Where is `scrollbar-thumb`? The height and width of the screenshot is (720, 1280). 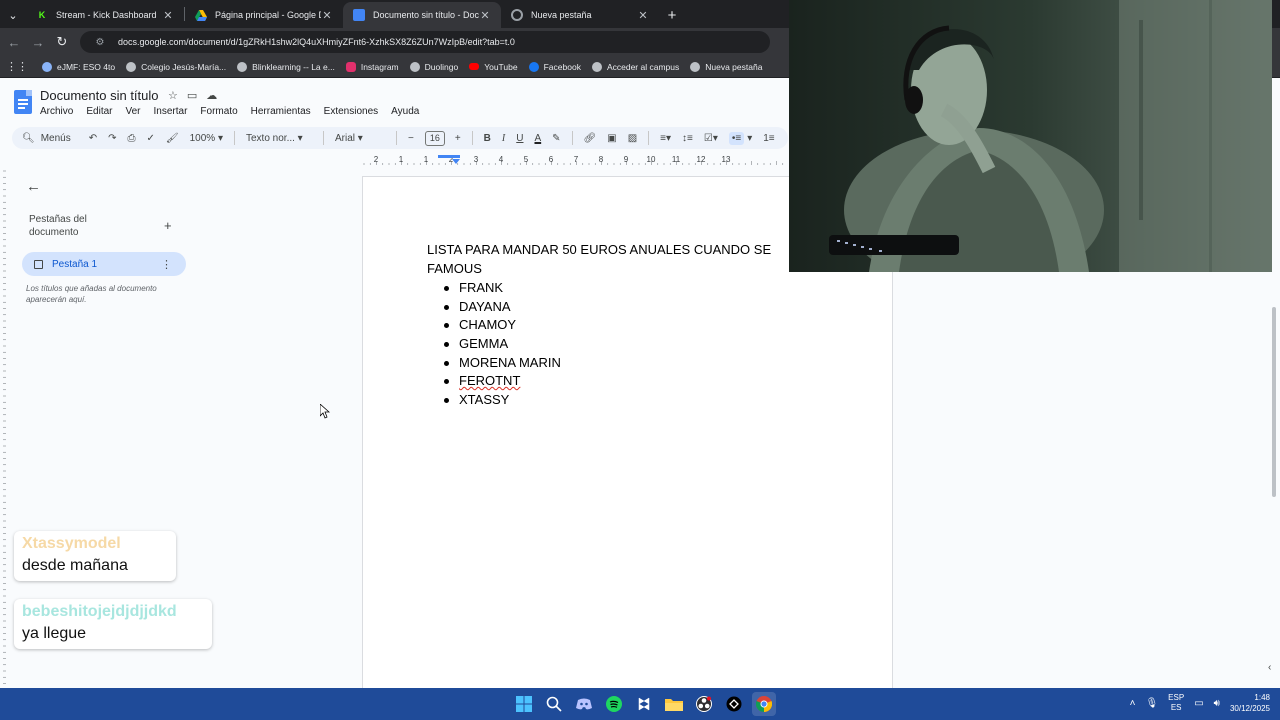 scrollbar-thumb is located at coordinates (1274, 402).